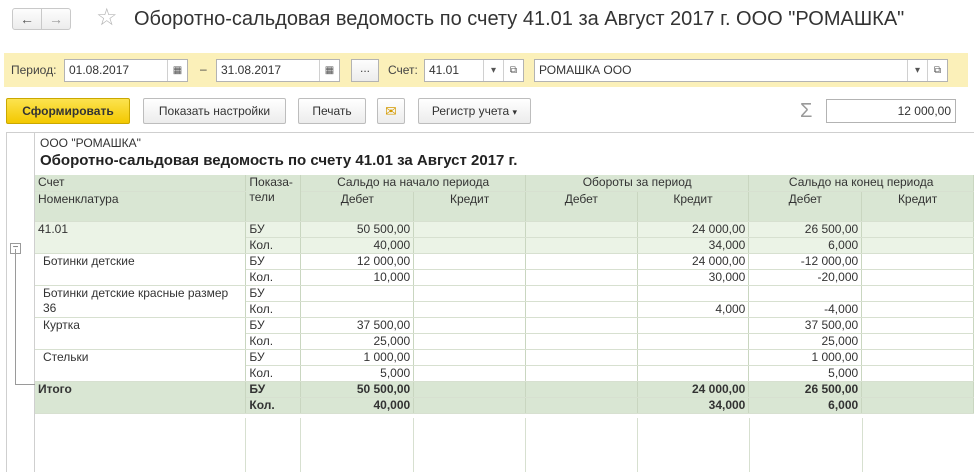 The image size is (974, 472). I want to click on row-name-cell: Ботинки детские, so click(141, 261).